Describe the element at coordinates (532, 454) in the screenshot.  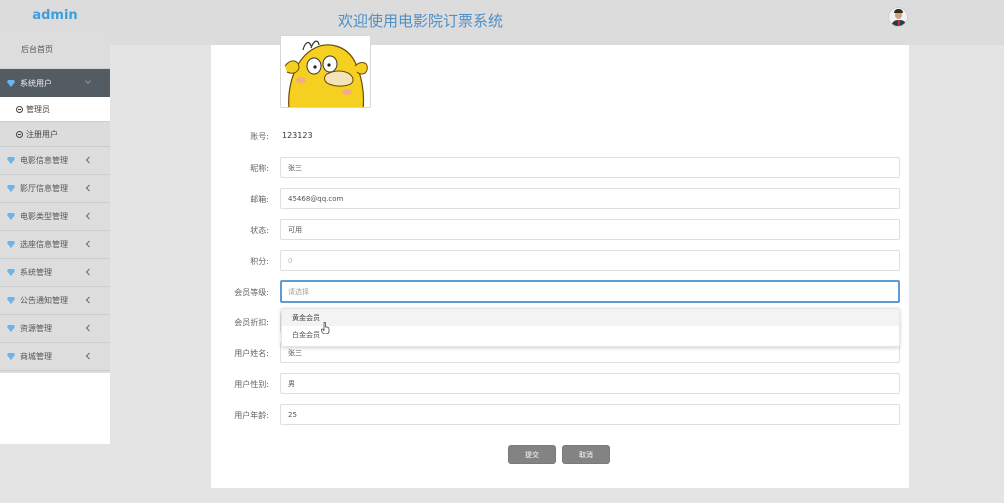
I see `submit-button: 提交` at that location.